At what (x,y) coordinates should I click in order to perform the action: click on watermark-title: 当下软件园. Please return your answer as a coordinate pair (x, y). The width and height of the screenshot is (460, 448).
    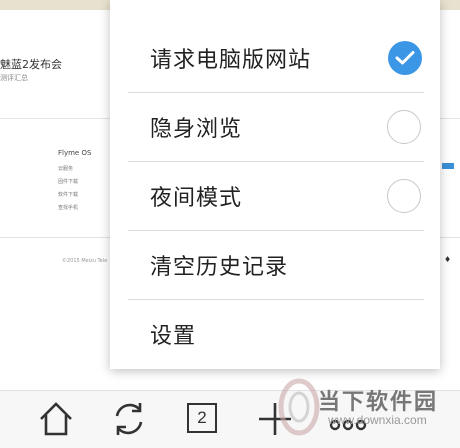
    Looking at the image, I should click on (378, 402).